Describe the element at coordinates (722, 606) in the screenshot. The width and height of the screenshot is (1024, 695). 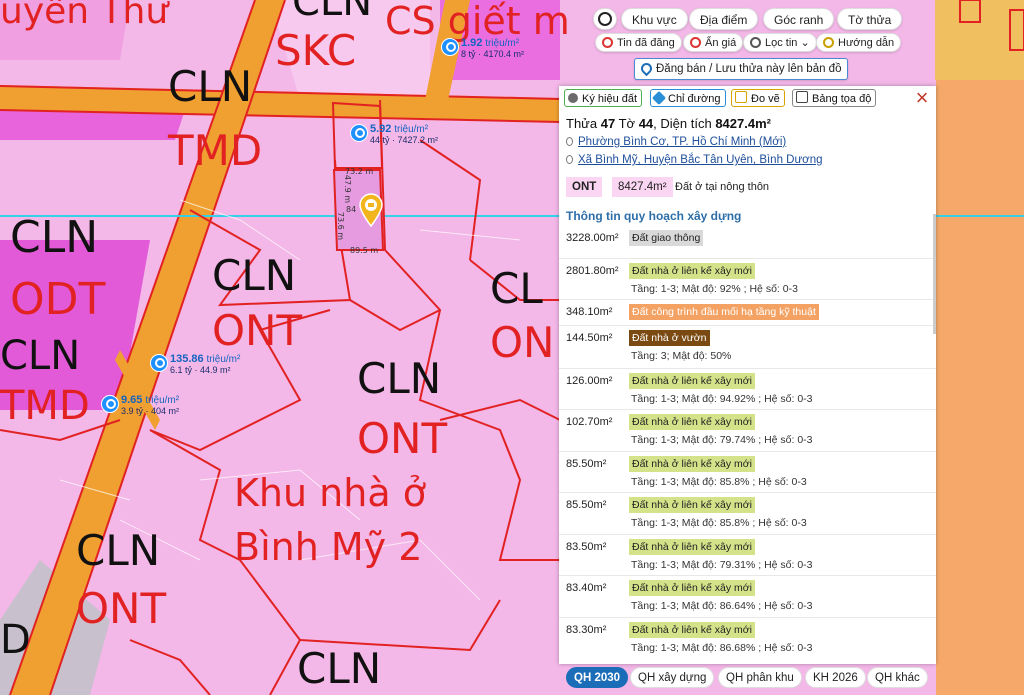
I see `zone-detail: Tầng: 1-3; Mật độ: 86.64% ; Hệ số: 0-3` at that location.